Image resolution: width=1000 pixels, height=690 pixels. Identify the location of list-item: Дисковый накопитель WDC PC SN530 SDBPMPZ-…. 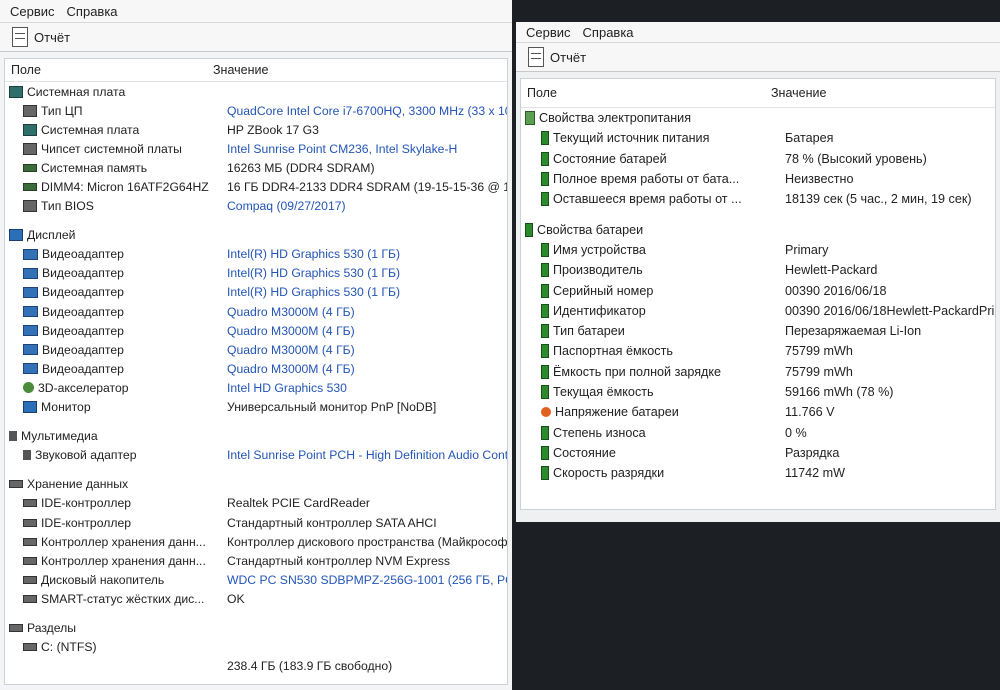
(256, 579).